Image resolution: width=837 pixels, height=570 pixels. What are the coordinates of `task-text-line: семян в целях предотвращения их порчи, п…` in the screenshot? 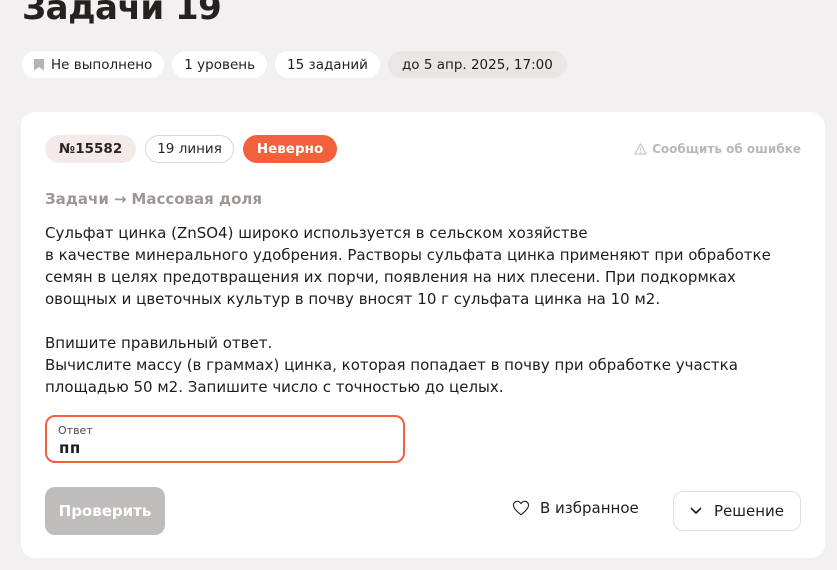 It's located at (390, 277).